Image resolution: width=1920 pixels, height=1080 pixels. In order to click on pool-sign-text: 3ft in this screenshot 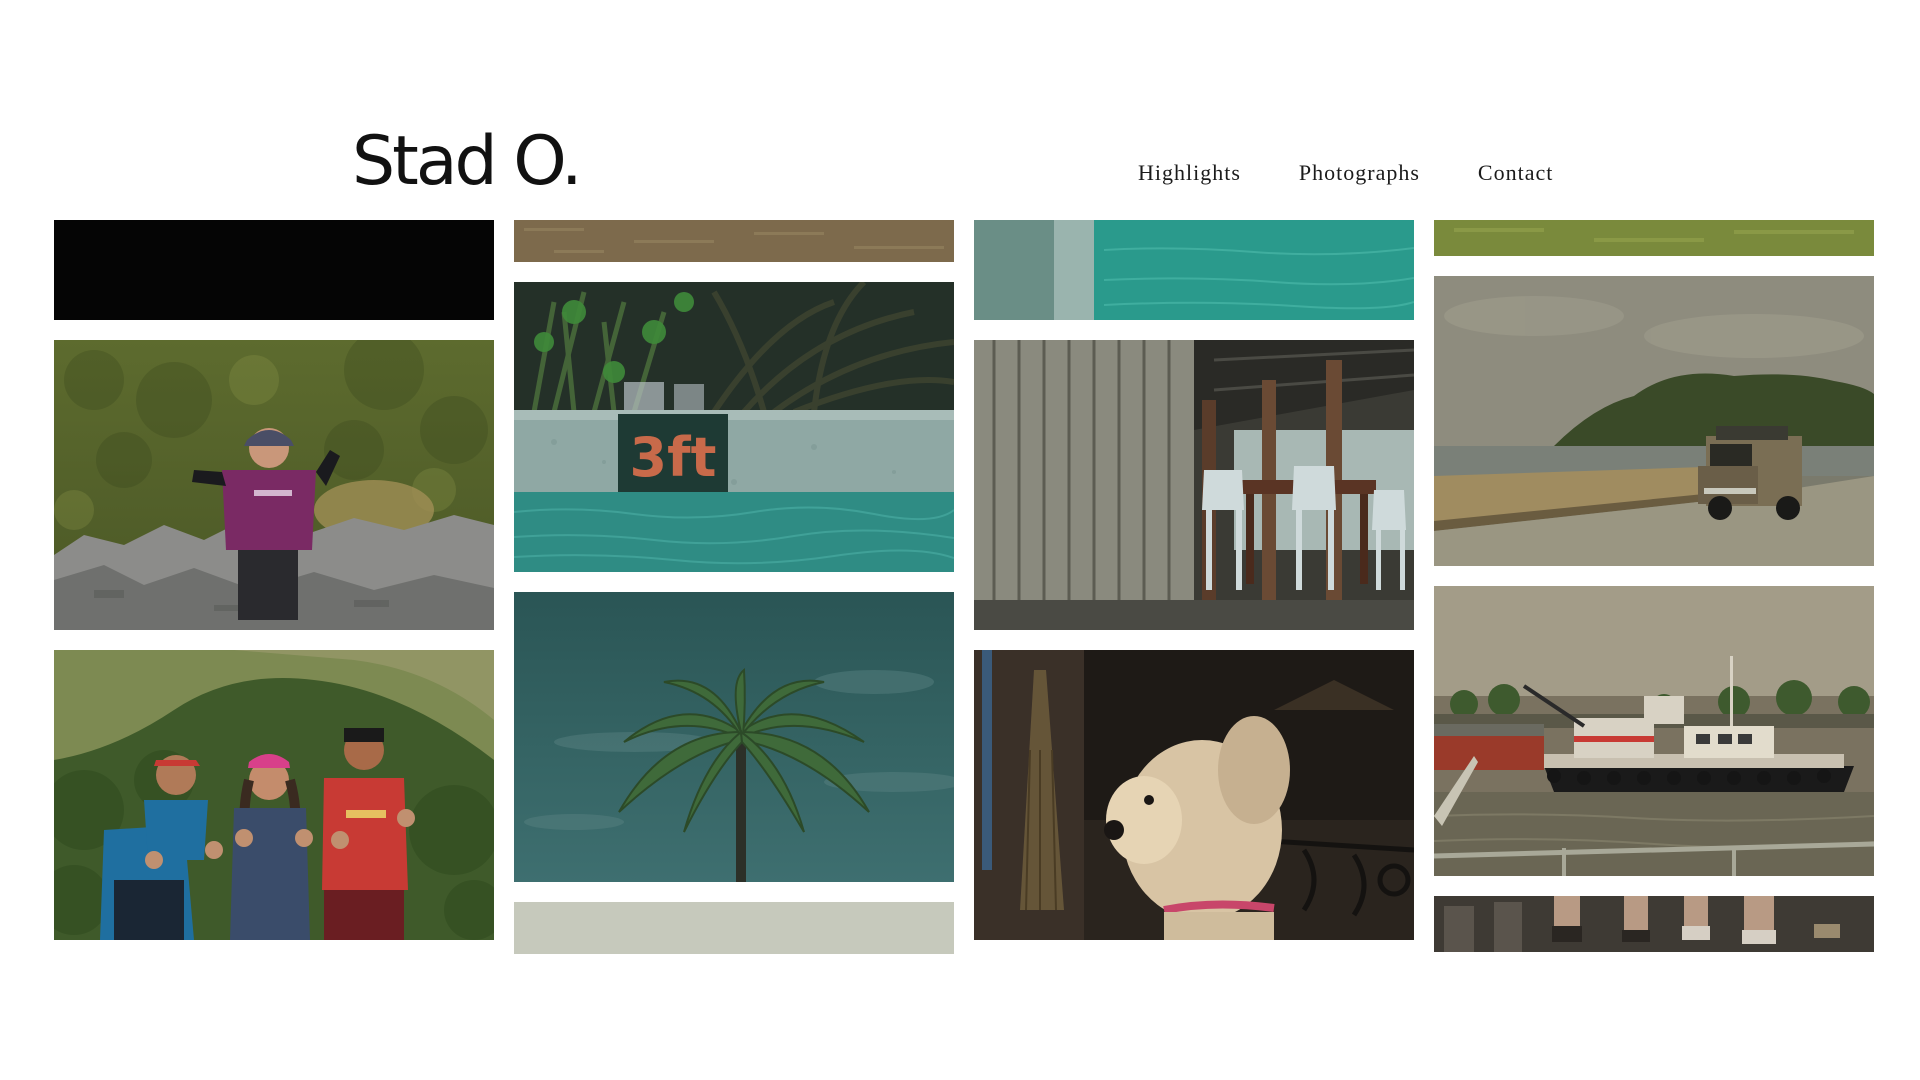, I will do `click(673, 457)`.